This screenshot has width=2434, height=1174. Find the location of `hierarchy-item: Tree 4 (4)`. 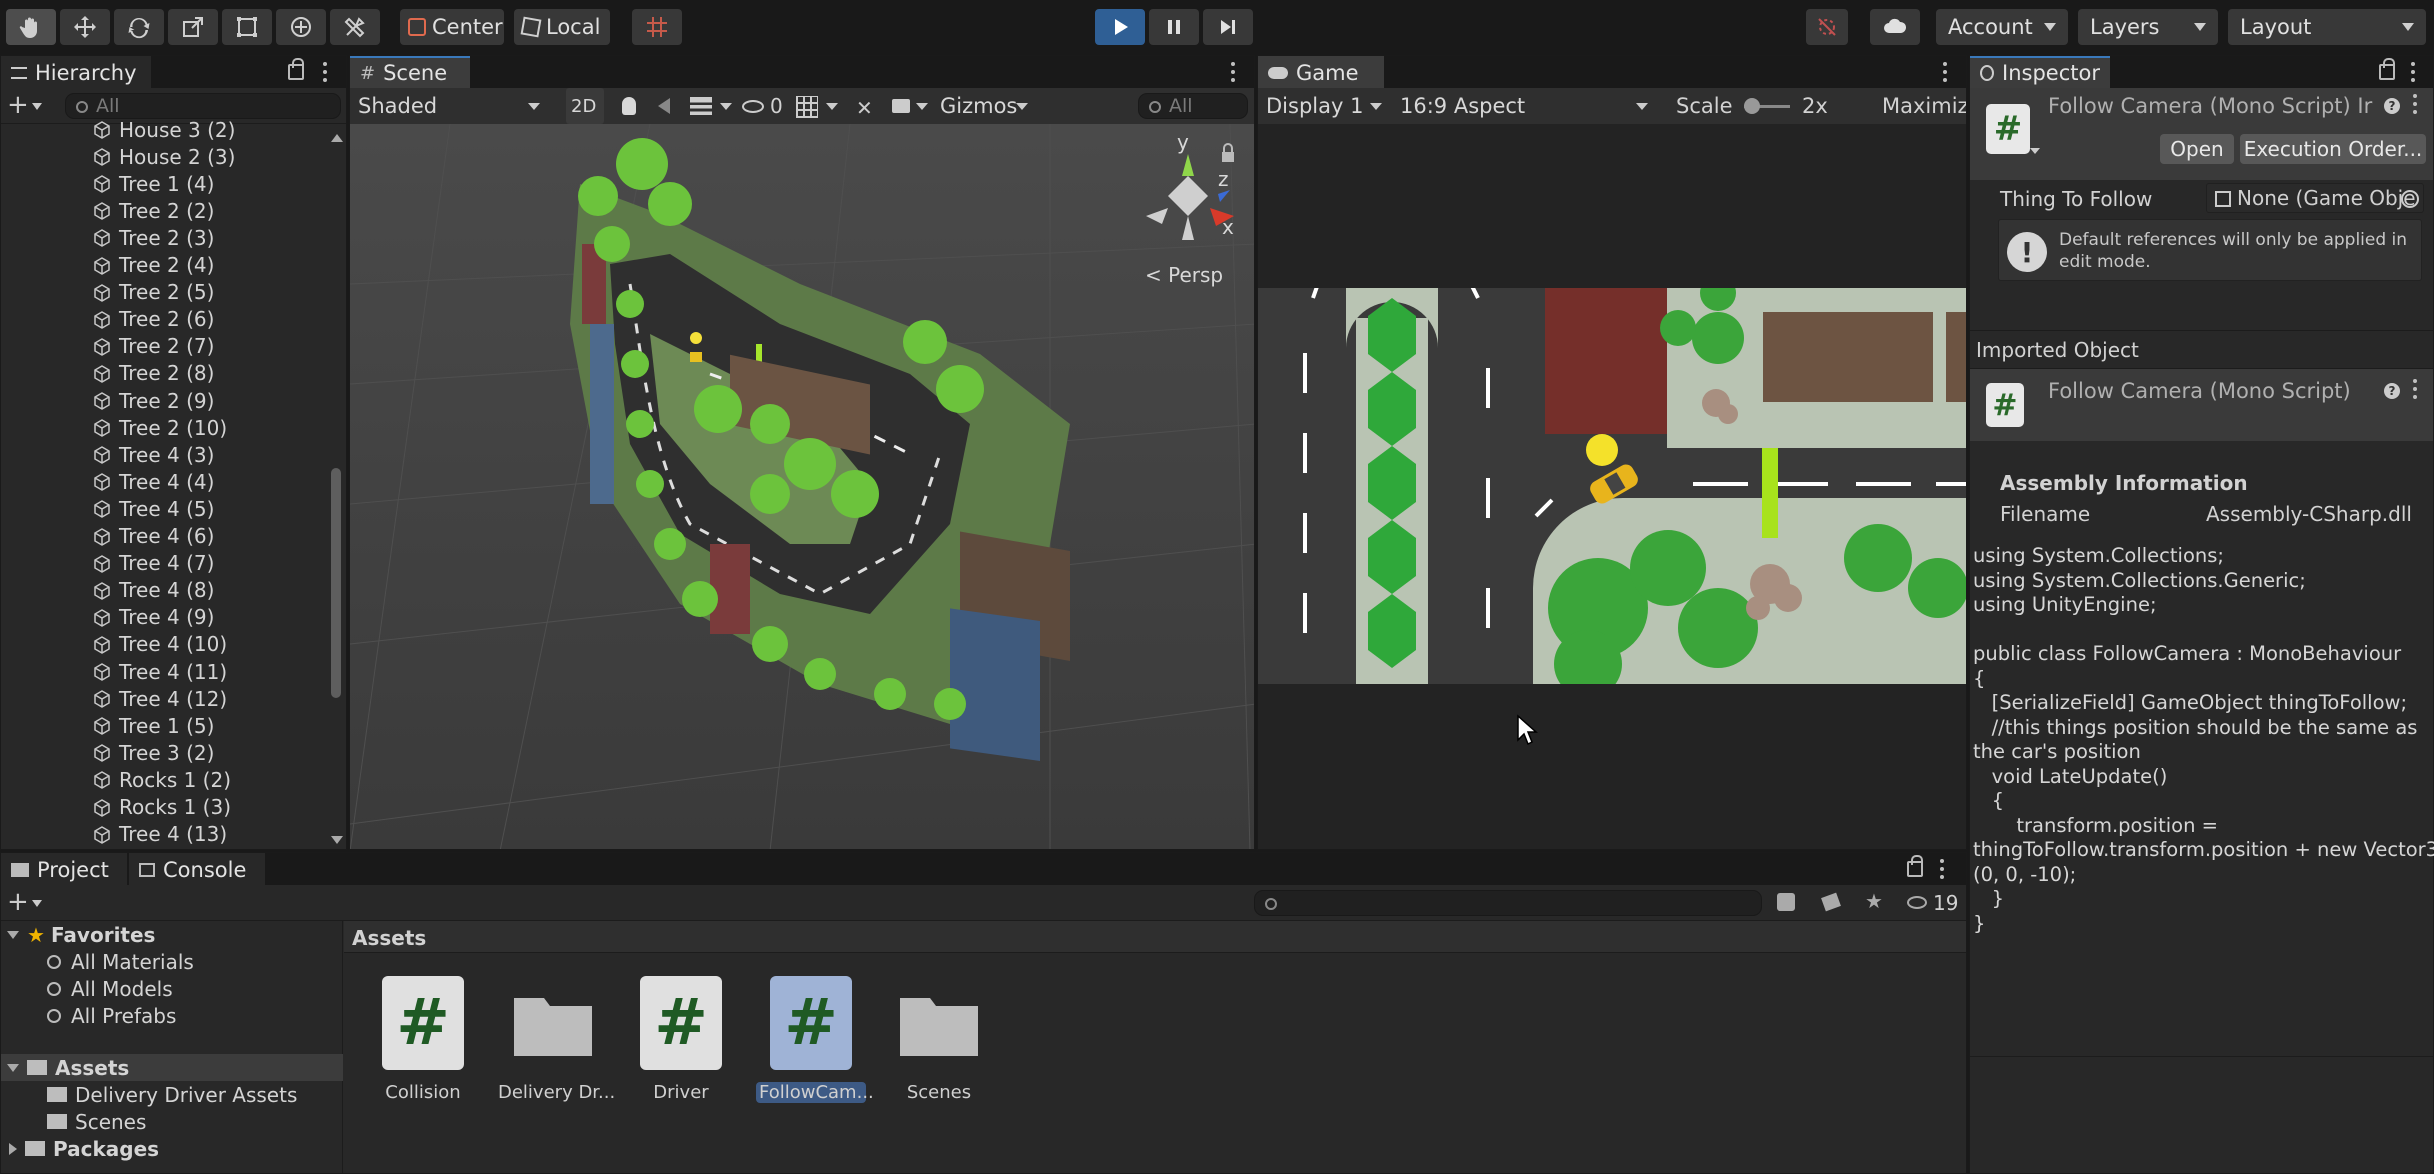

hierarchy-item: Tree 4 (4) is located at coordinates (154, 481).